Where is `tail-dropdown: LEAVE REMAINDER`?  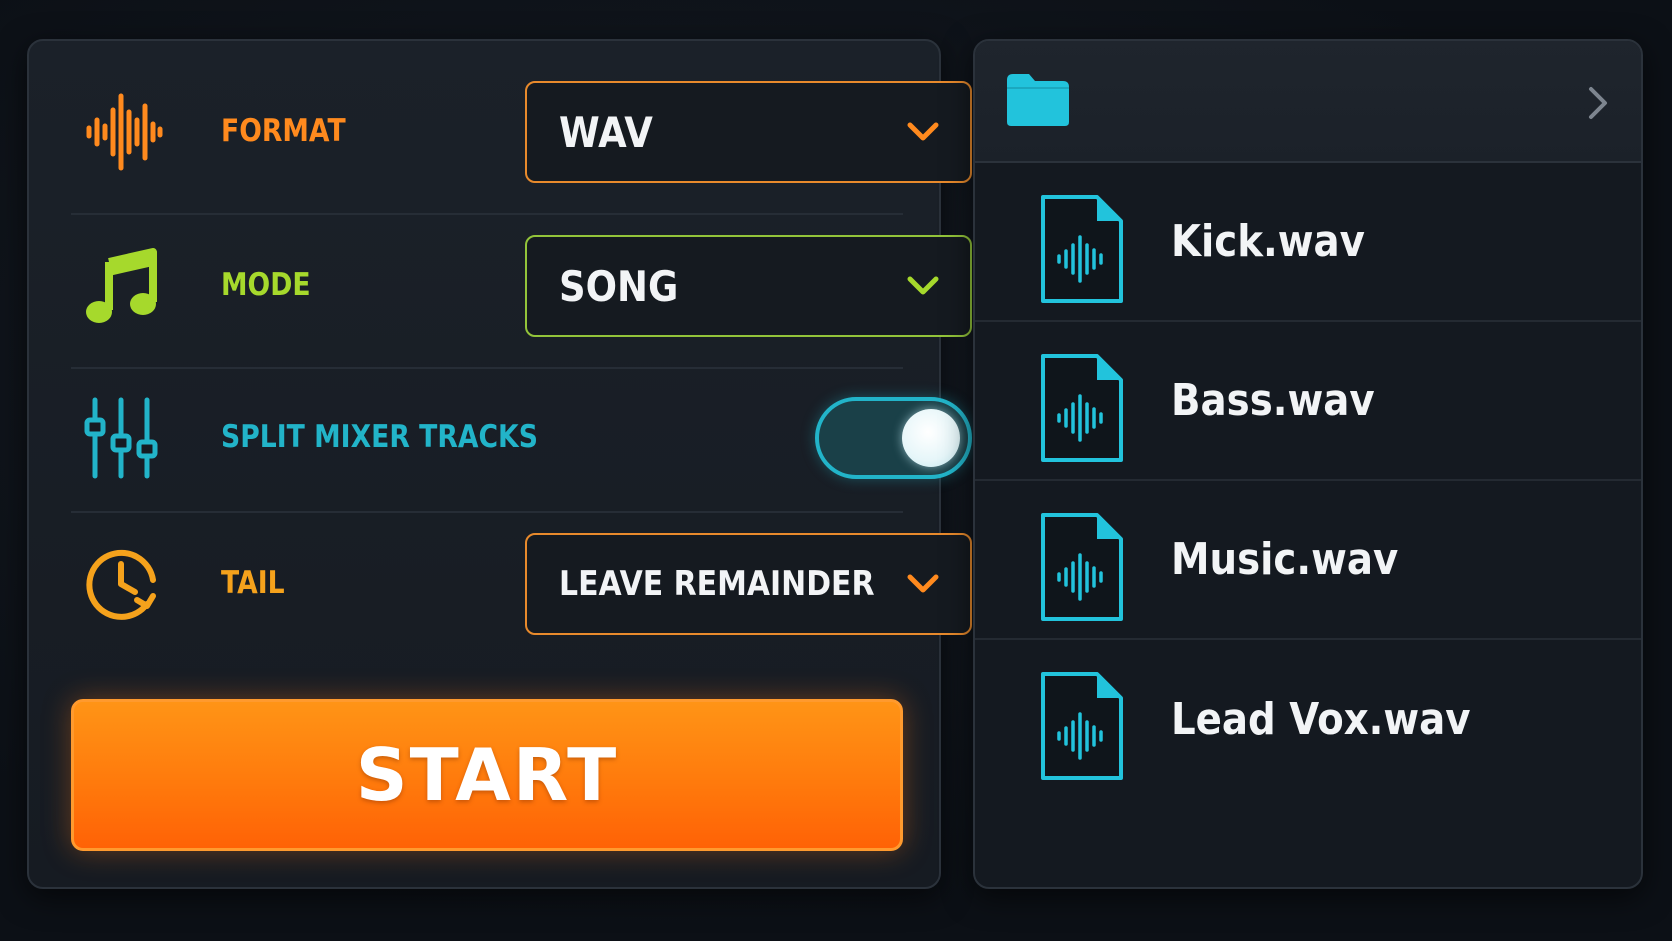
tail-dropdown: LEAVE REMAINDER is located at coordinates (748, 584).